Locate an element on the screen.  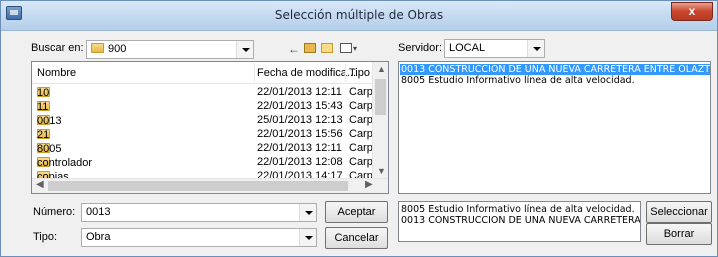
hscroll-thumb is located at coordinates (198, 186).